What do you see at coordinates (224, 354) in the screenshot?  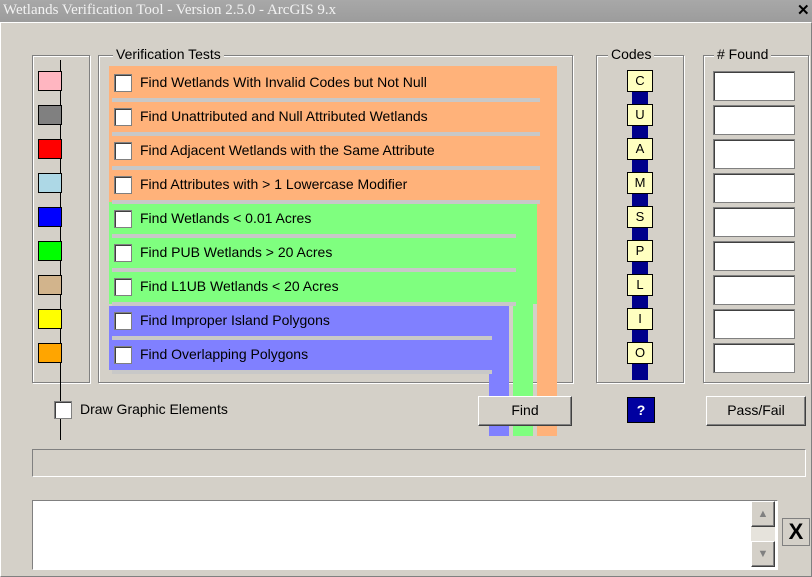 I see `test-label: Find Overlapping Polygons` at bounding box center [224, 354].